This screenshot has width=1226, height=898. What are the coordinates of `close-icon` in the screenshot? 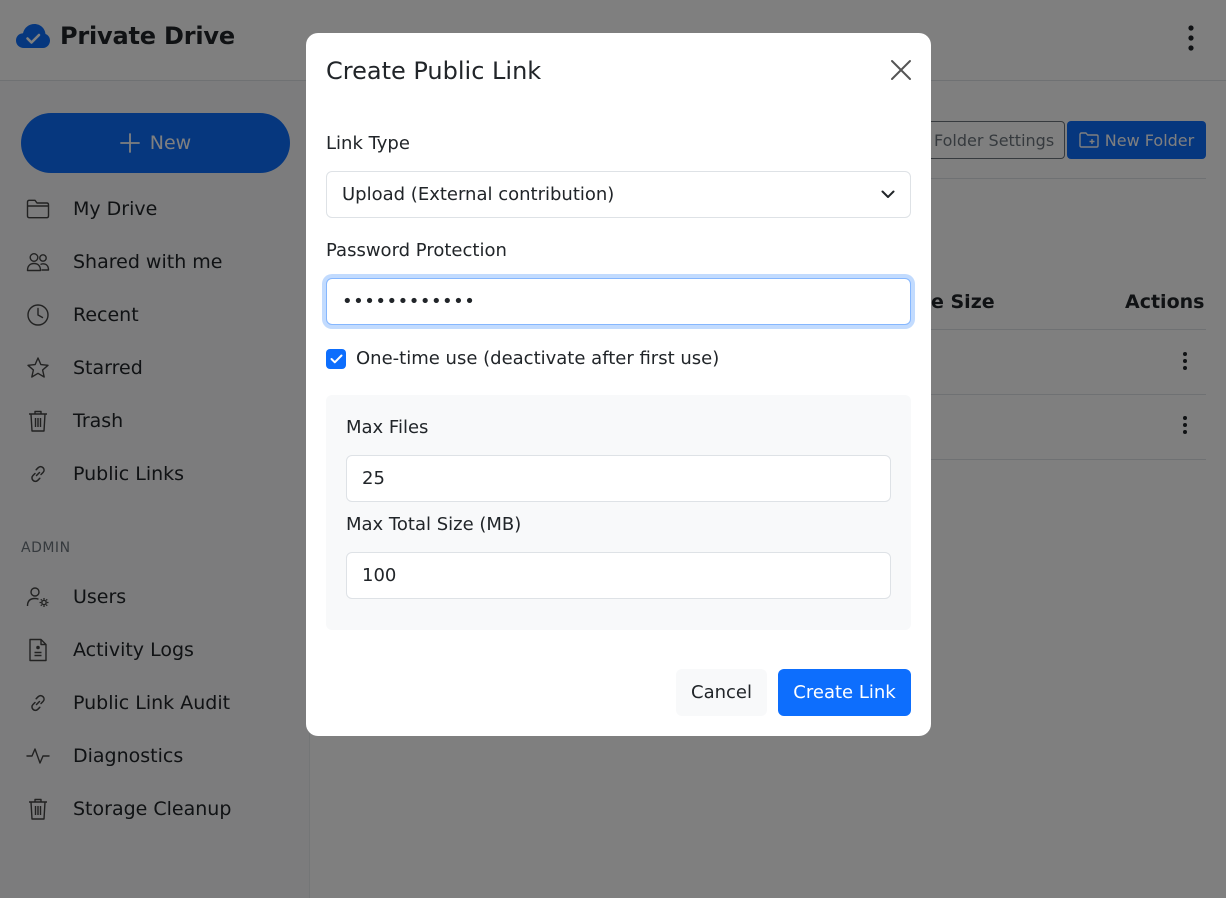 It's located at (901, 70).